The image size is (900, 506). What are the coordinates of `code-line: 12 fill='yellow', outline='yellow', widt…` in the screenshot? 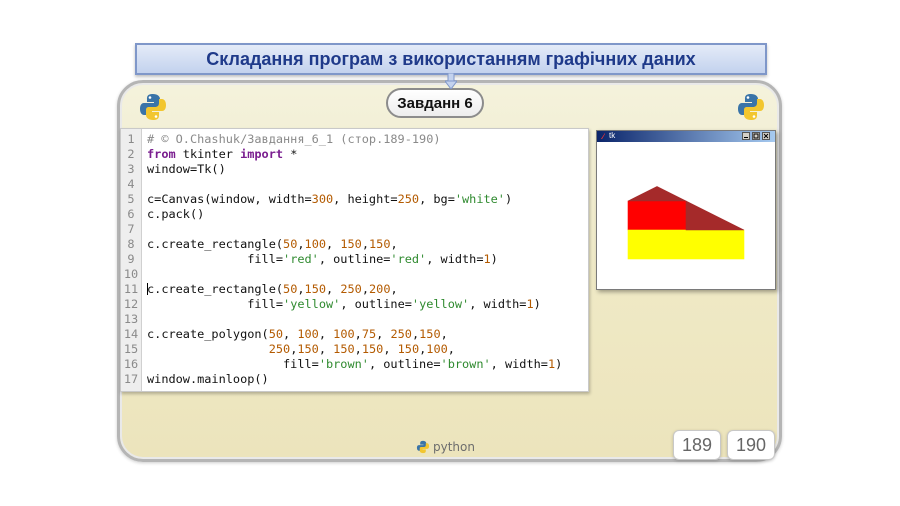 It's located at (354, 304).